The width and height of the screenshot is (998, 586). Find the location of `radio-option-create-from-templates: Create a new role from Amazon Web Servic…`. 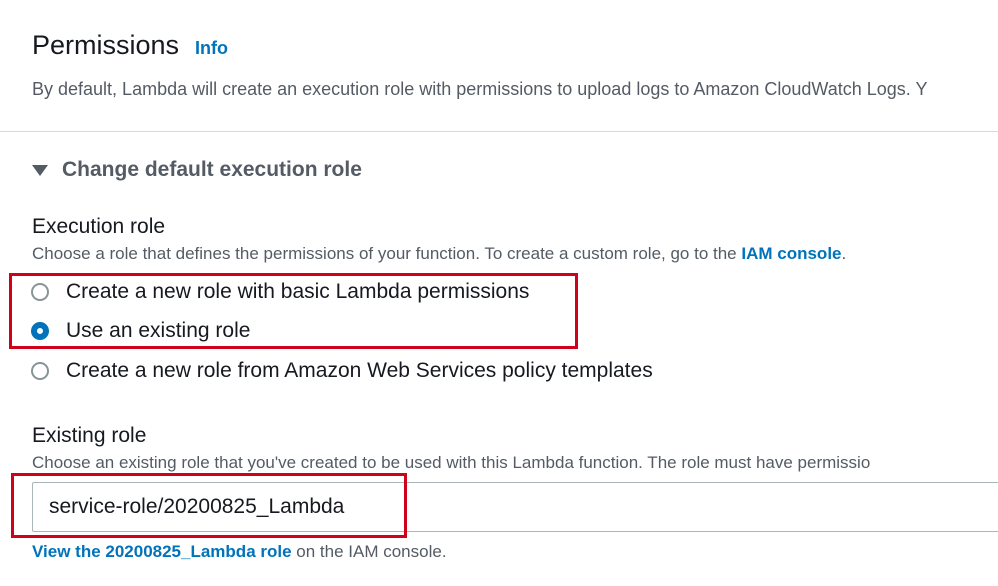

radio-option-create-from-templates: Create a new role from Amazon Web Servic… is located at coordinates (342, 371).